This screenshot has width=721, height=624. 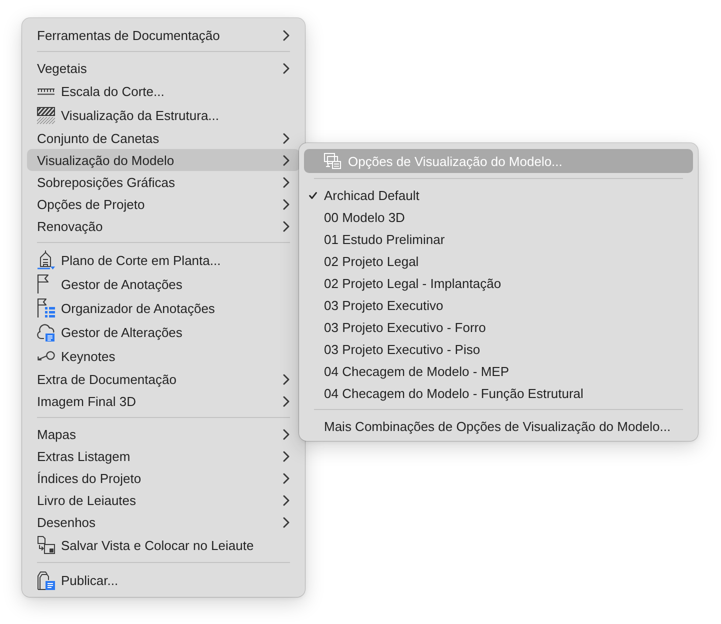 I want to click on menu-item: Gestor de Alterações, so click(x=163, y=332).